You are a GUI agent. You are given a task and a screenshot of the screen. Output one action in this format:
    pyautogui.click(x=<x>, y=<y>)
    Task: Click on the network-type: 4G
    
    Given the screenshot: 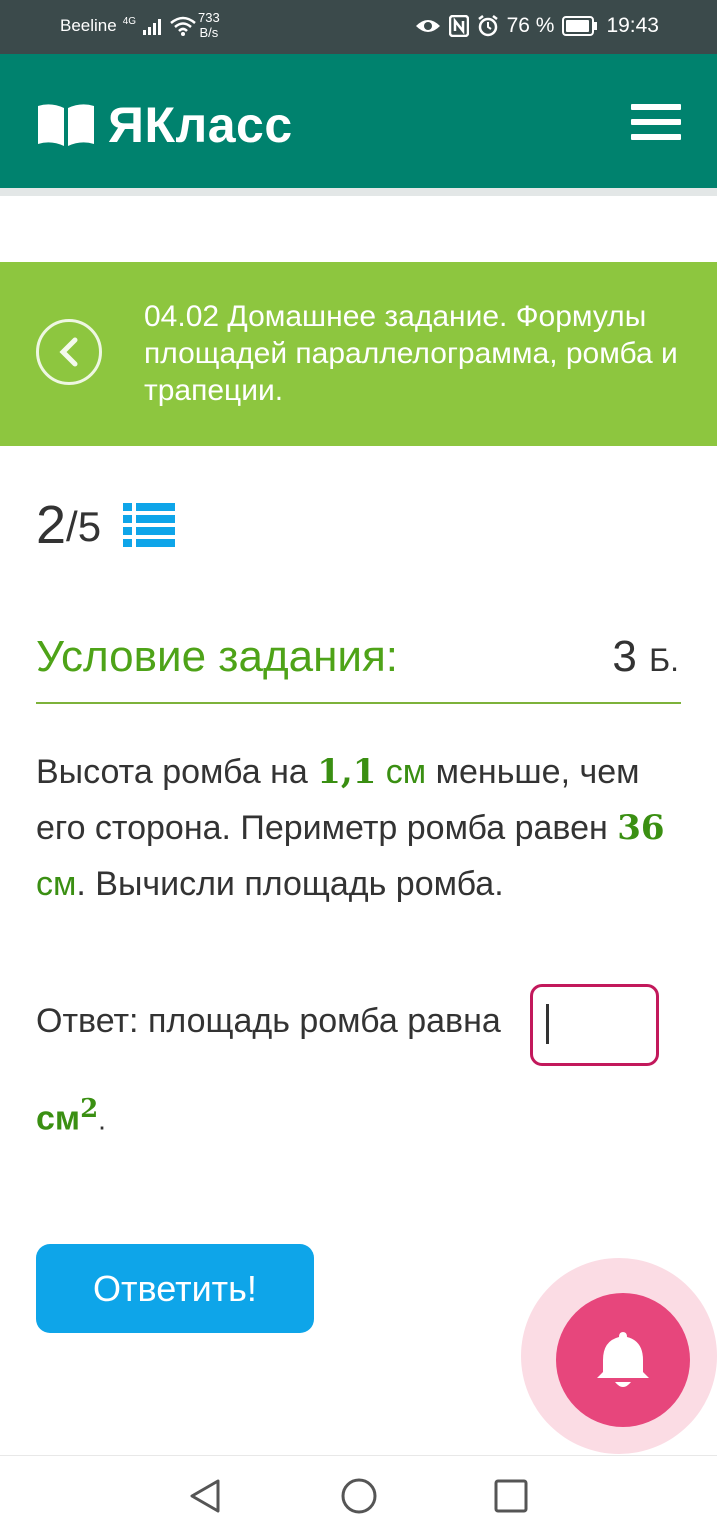 What is the action you would take?
    pyautogui.click(x=129, y=21)
    